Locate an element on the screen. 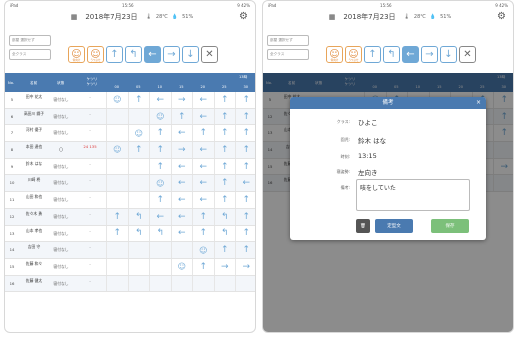  table-row: 8 本田 達也〇 24 135 ☺ ↑ ↑ → ← ↑ ↑ is located at coordinates (130, 150).